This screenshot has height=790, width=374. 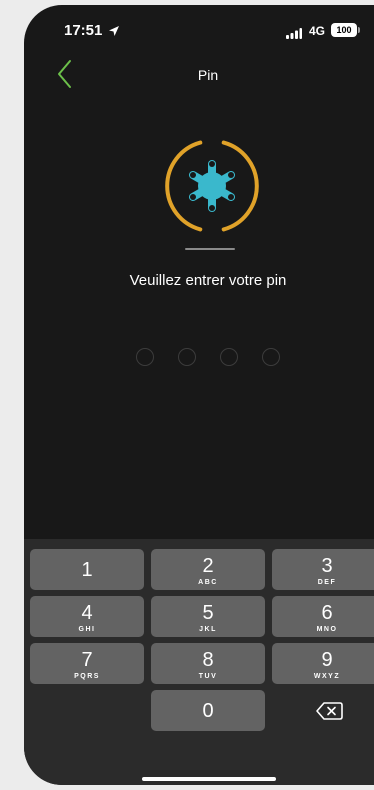 What do you see at coordinates (87, 629) in the screenshot?
I see `key-letters: GHI` at bounding box center [87, 629].